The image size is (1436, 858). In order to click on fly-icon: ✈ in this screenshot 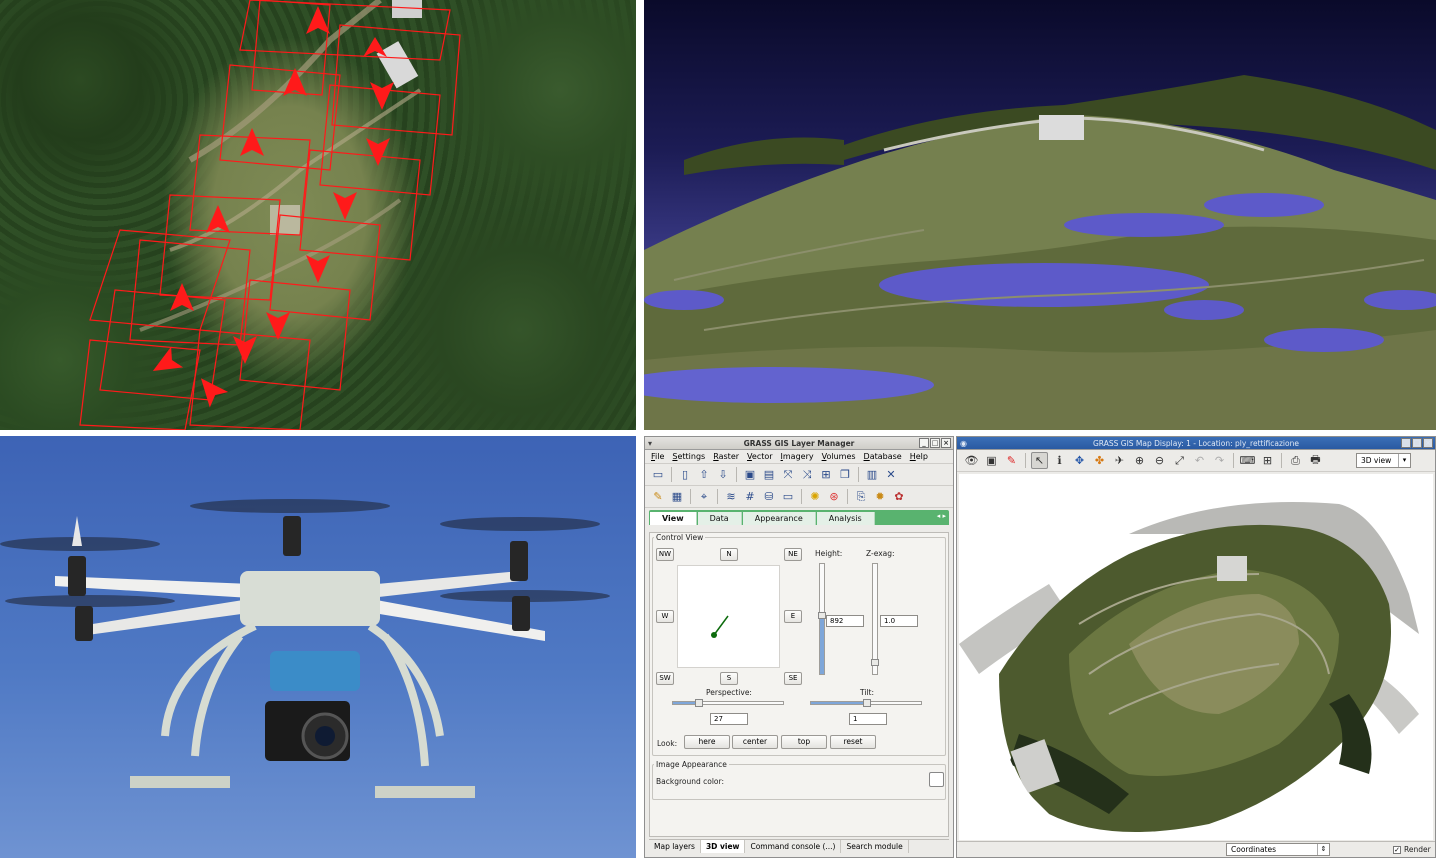, I will do `click(1119, 460)`.